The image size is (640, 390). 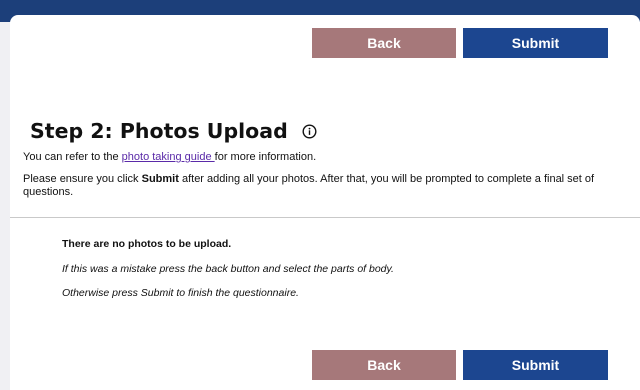 I want to click on back-button-top: Back, so click(x=384, y=43).